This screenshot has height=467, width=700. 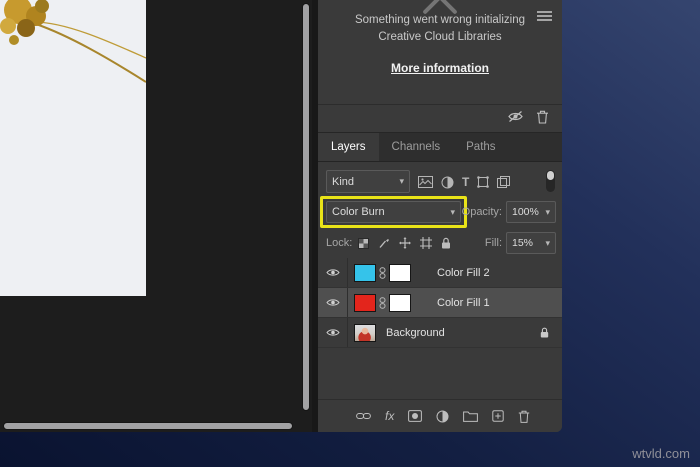 What do you see at coordinates (389, 416) in the screenshot?
I see `layer-style-fx-icon: fx` at bounding box center [389, 416].